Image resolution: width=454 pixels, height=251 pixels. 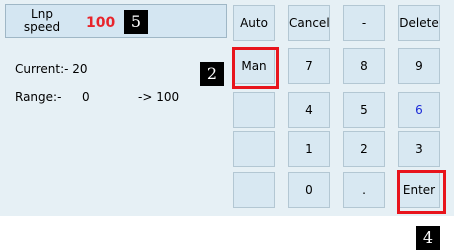 What do you see at coordinates (309, 190) in the screenshot?
I see `key-0-button: 0` at bounding box center [309, 190].